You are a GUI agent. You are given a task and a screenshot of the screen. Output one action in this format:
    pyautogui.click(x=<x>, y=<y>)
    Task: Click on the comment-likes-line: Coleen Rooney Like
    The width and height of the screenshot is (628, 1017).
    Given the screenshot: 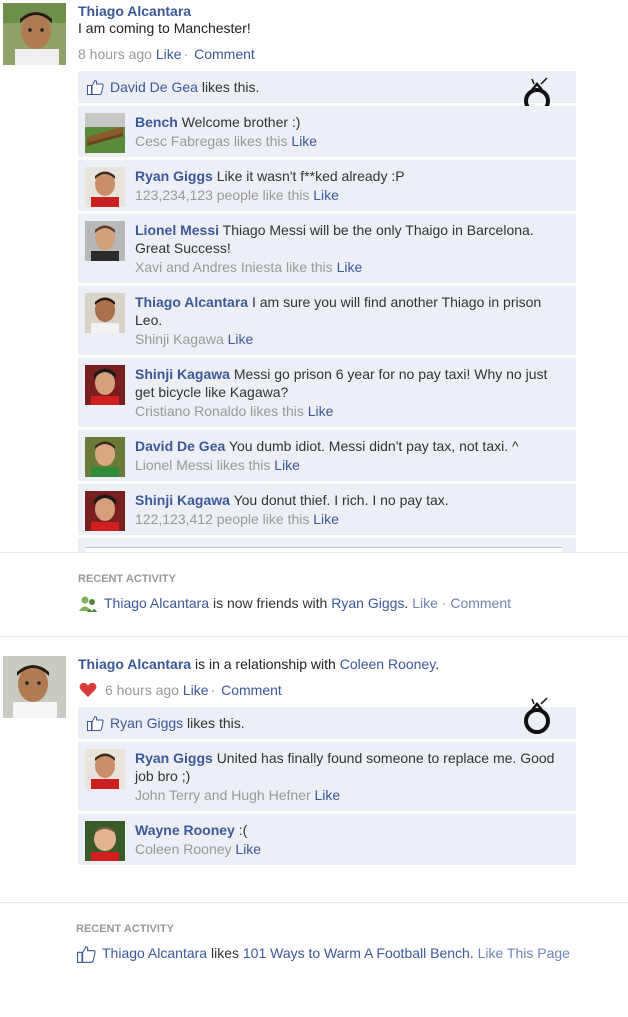 What is the action you would take?
    pyautogui.click(x=351, y=849)
    